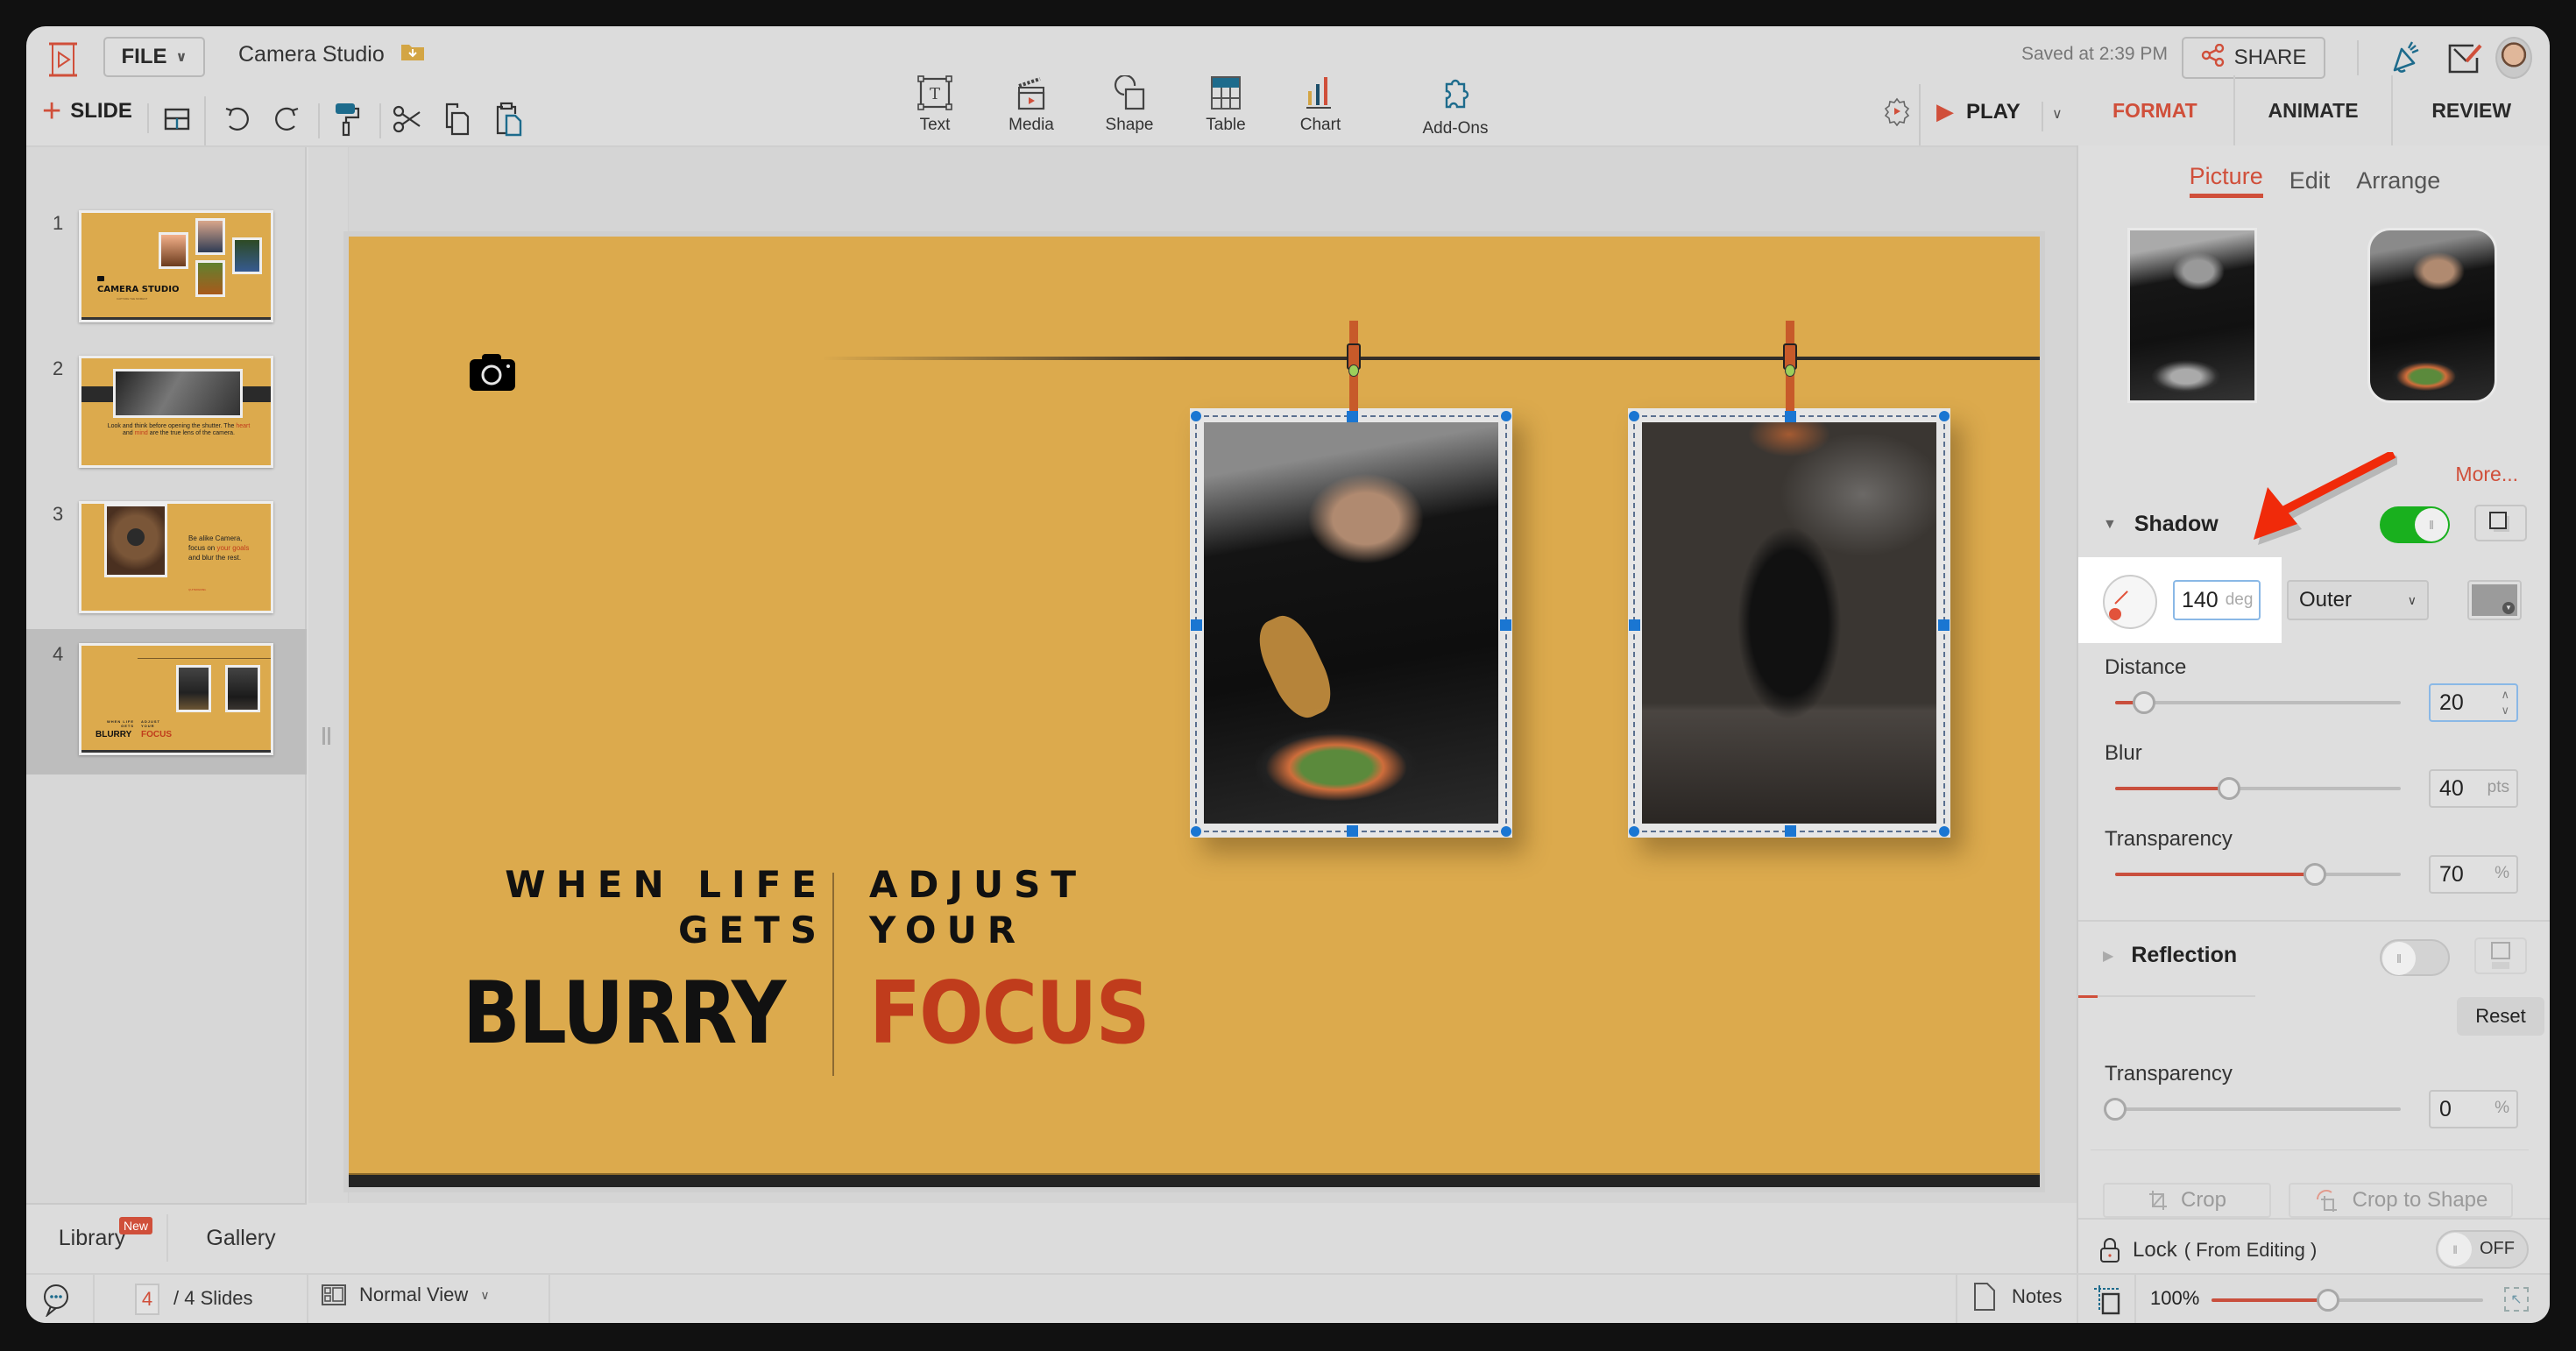  What do you see at coordinates (2473, 874) in the screenshot?
I see `shadow-transparency-input: 70 %` at bounding box center [2473, 874].